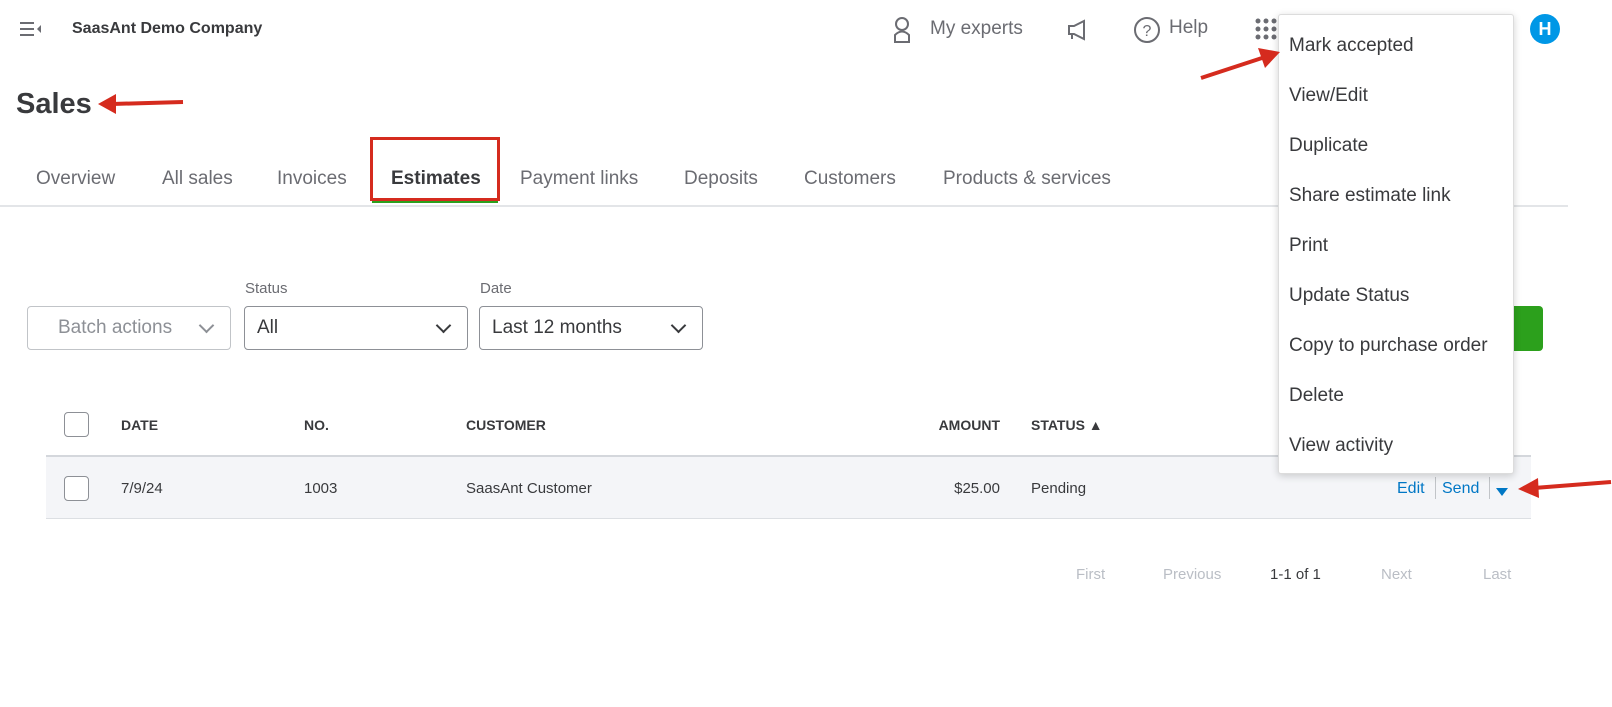 The height and width of the screenshot is (707, 1612). I want to click on annotation-arrow-caret, so click(1565, 488).